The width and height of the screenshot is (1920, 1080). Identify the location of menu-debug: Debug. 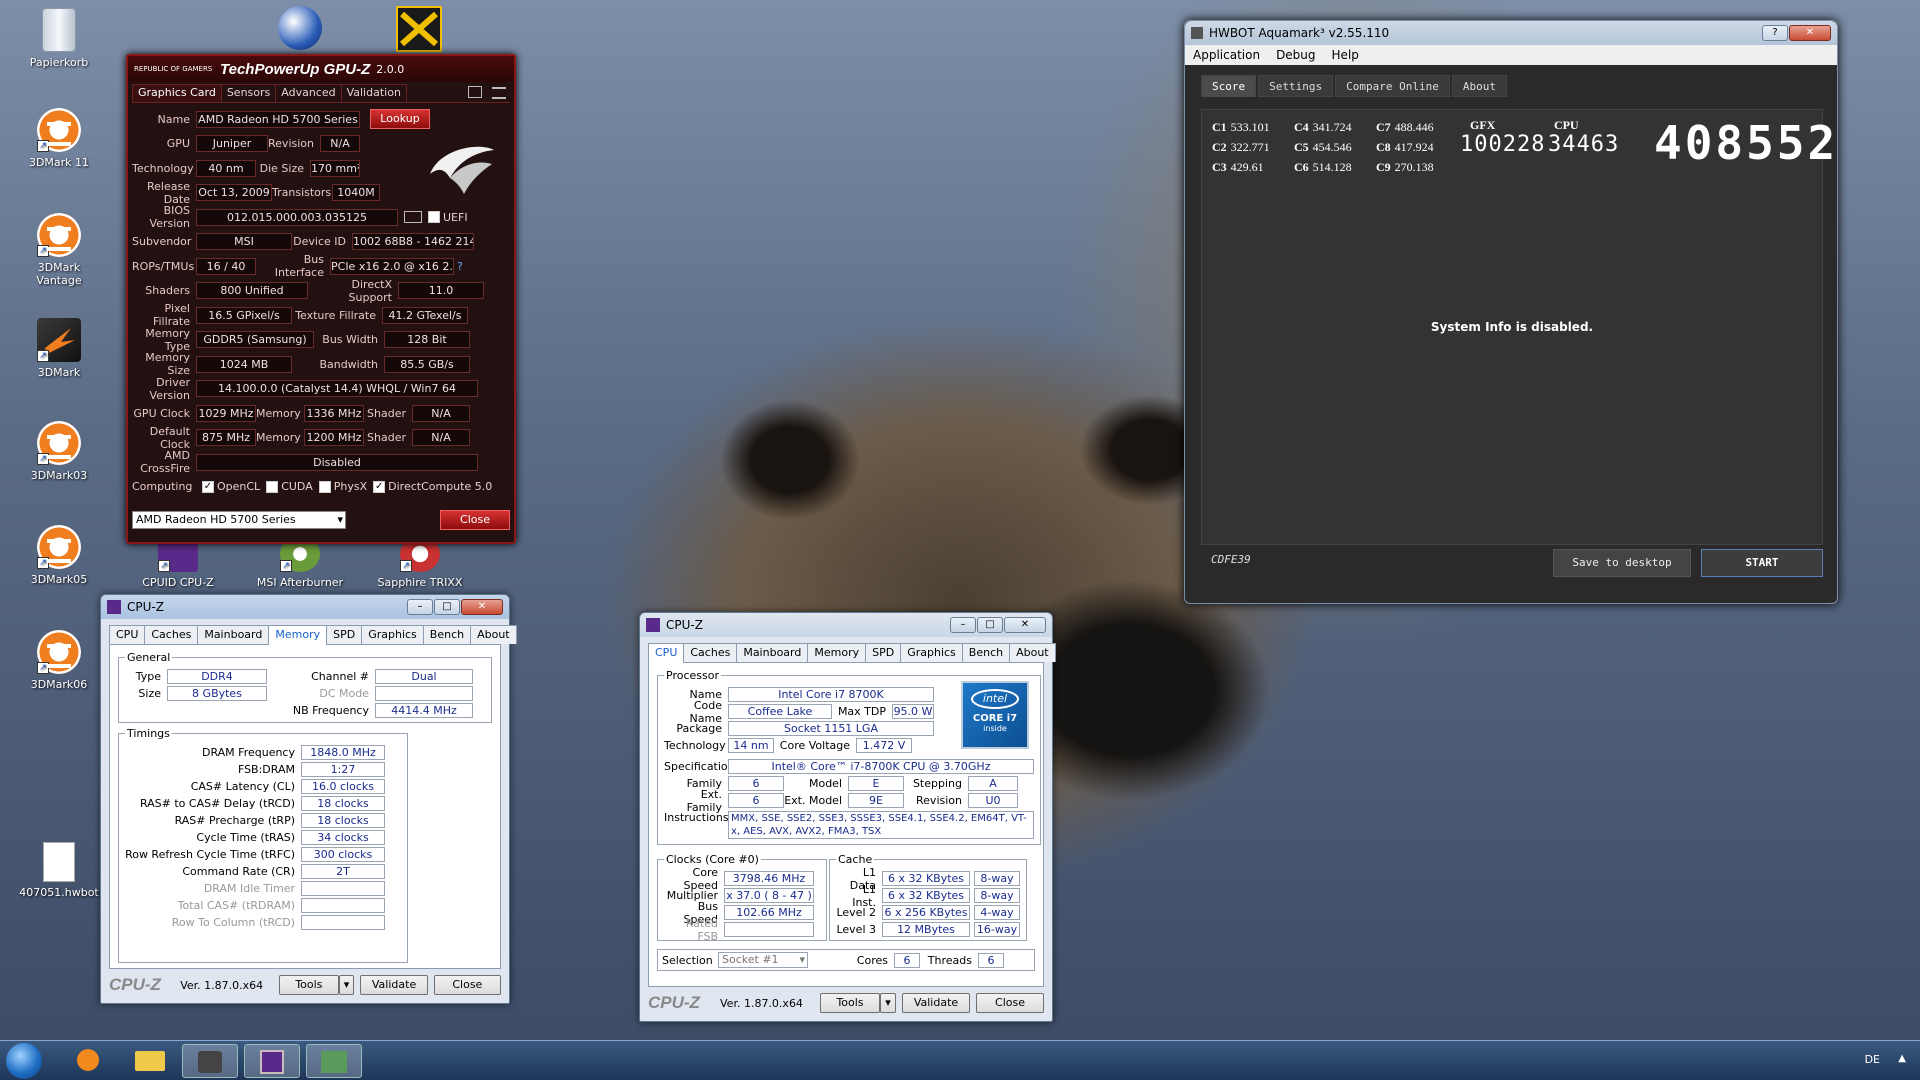
(1295, 55).